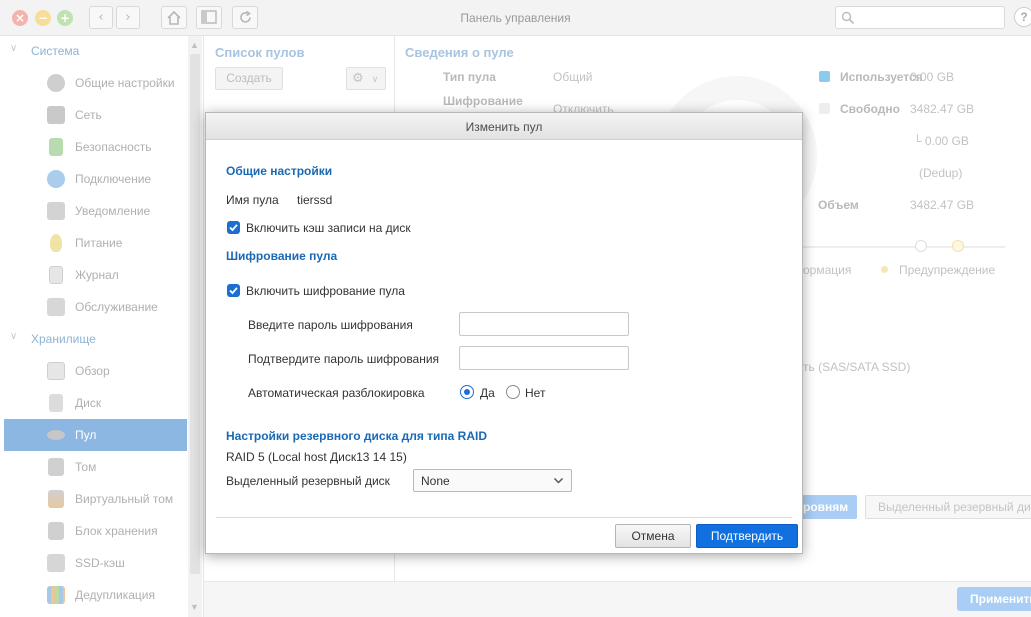  Describe the element at coordinates (357, 436) in the screenshot. I see `spare-disk-heading: Настройки резервного диска для типа RAID` at that location.